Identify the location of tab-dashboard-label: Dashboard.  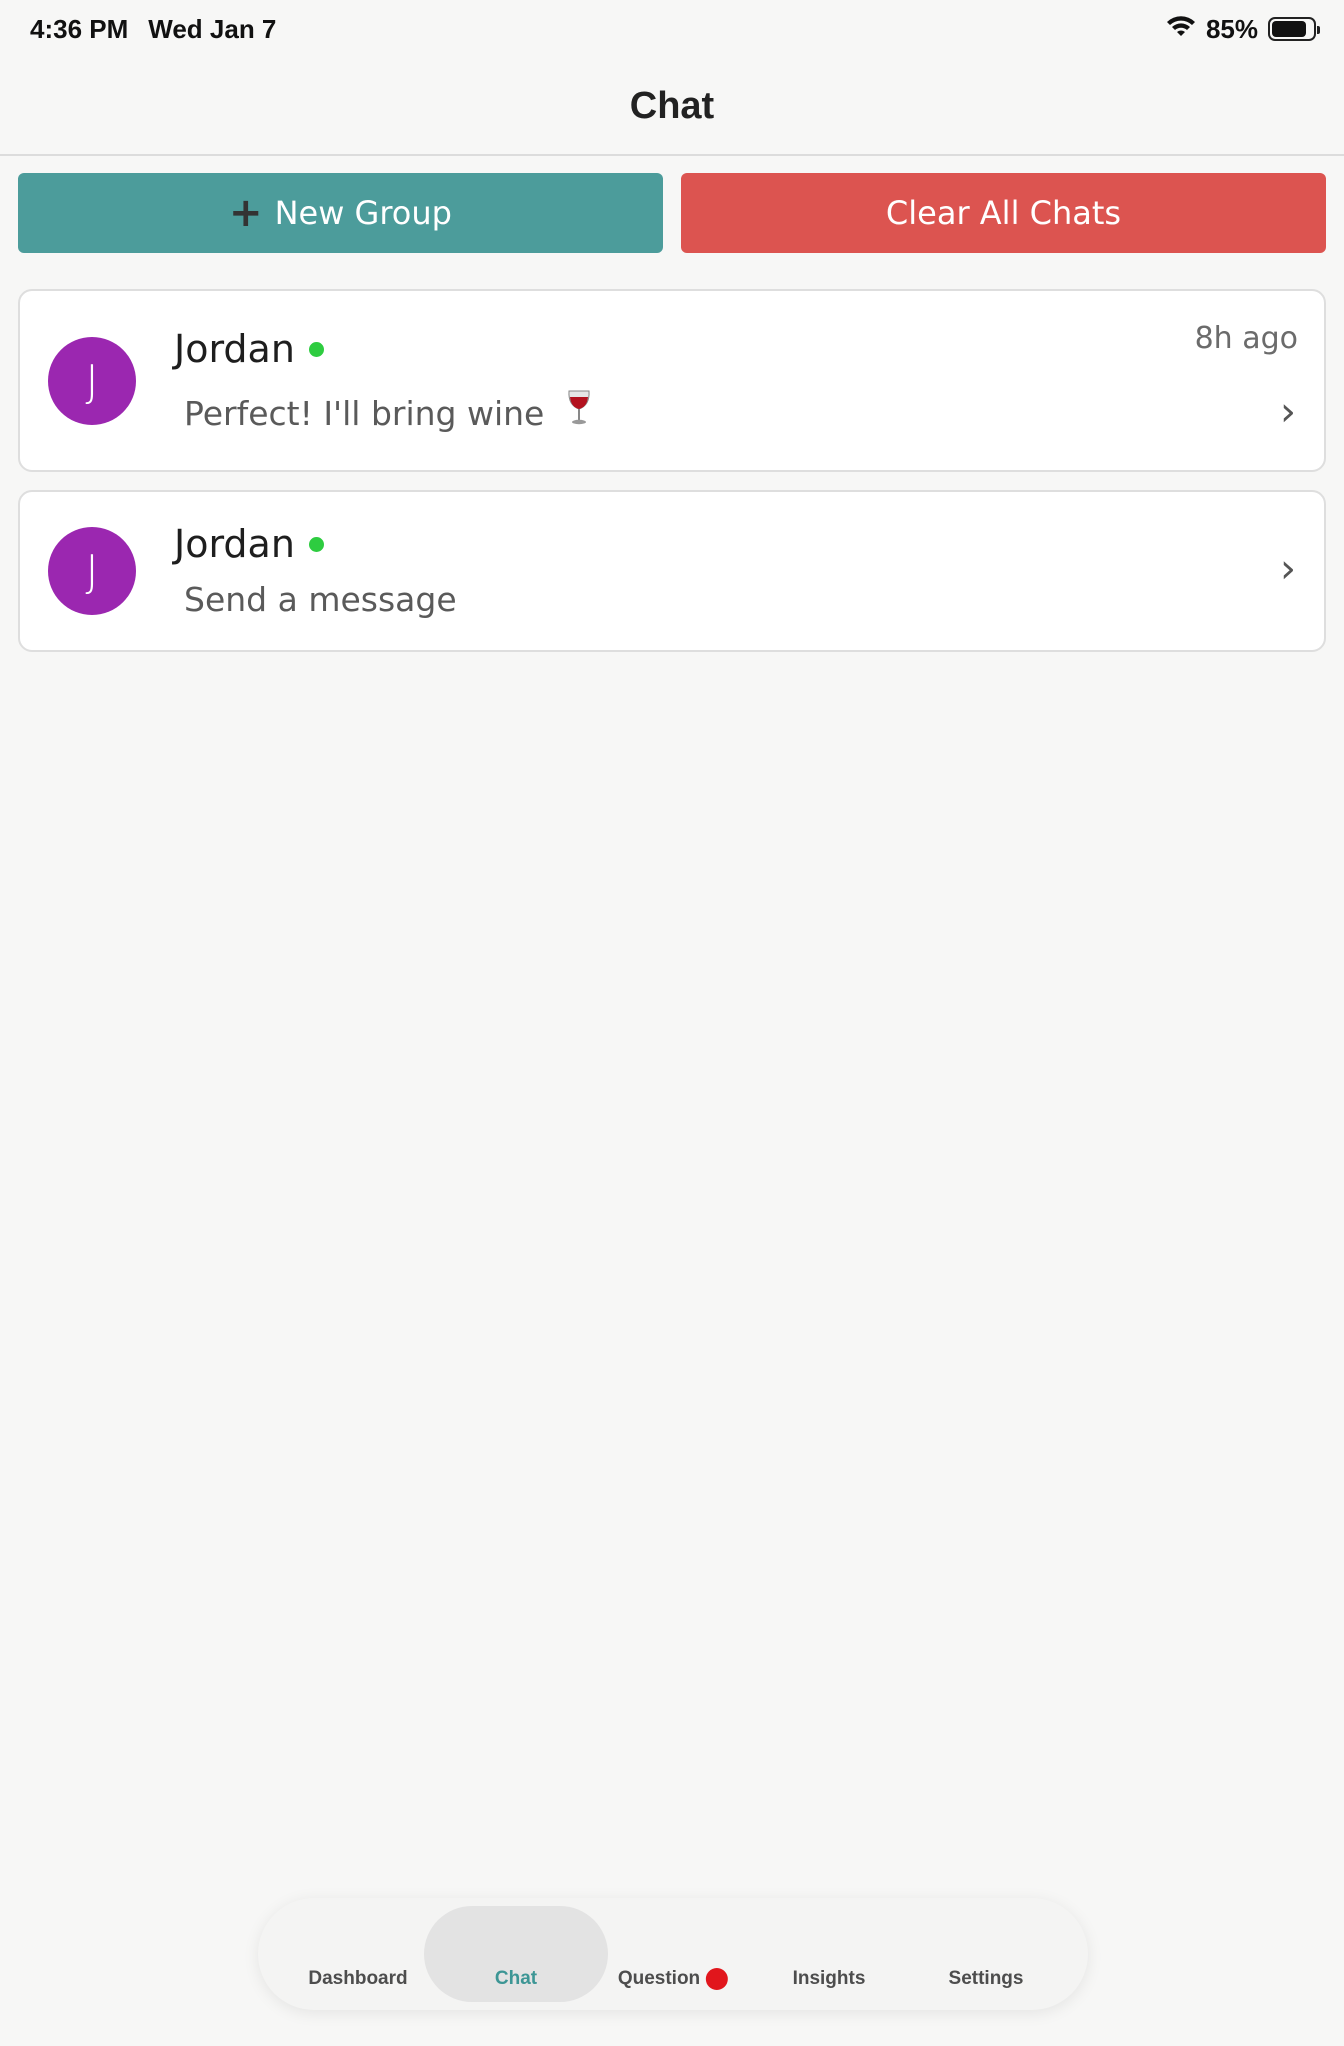
(358, 1978).